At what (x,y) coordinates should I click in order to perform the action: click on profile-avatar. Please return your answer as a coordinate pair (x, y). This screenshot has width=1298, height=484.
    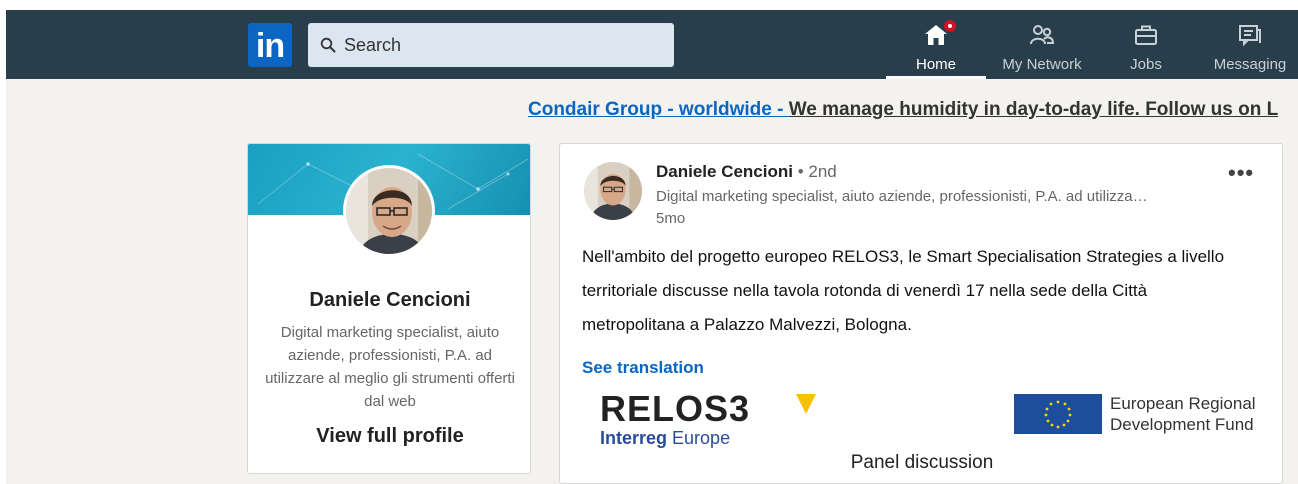
    Looking at the image, I should click on (389, 211).